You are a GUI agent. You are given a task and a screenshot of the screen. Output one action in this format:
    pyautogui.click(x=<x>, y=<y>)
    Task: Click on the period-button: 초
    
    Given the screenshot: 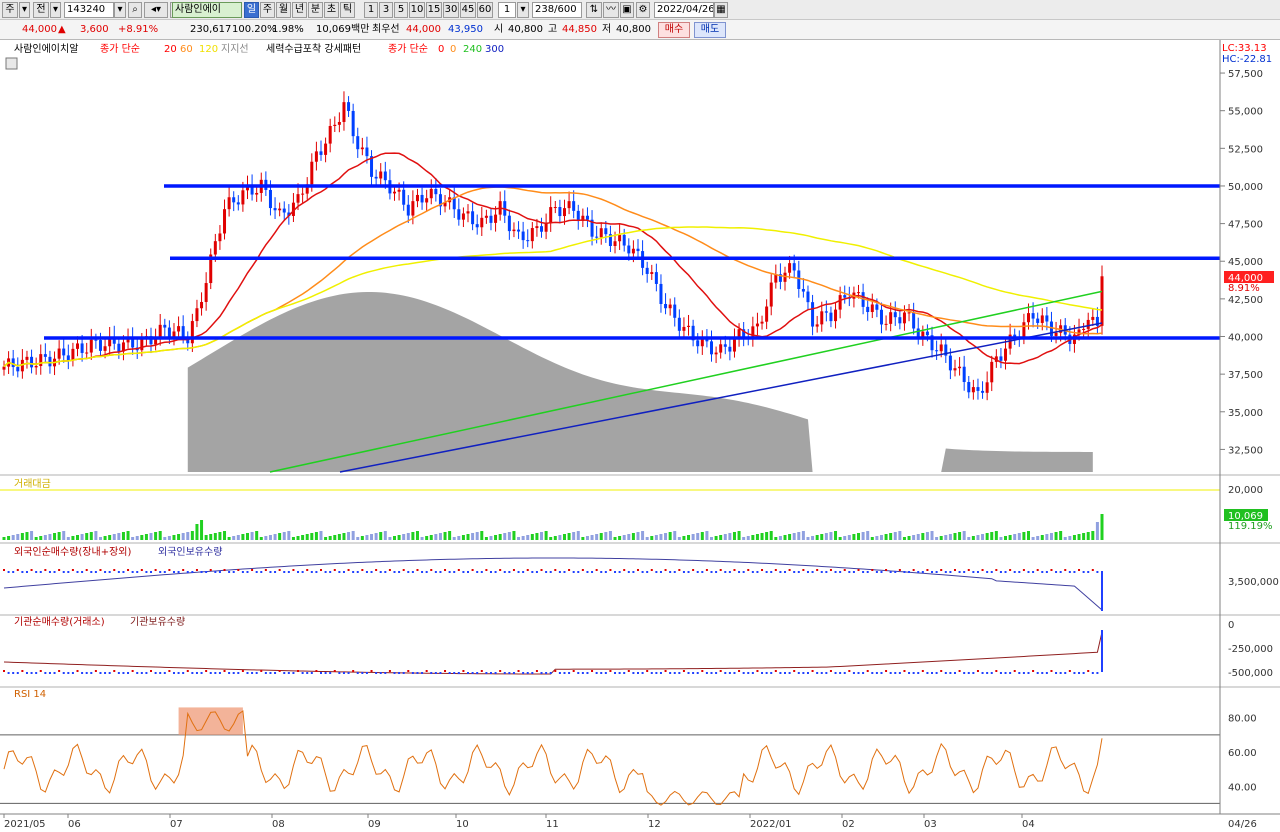 What is the action you would take?
    pyautogui.click(x=331, y=10)
    